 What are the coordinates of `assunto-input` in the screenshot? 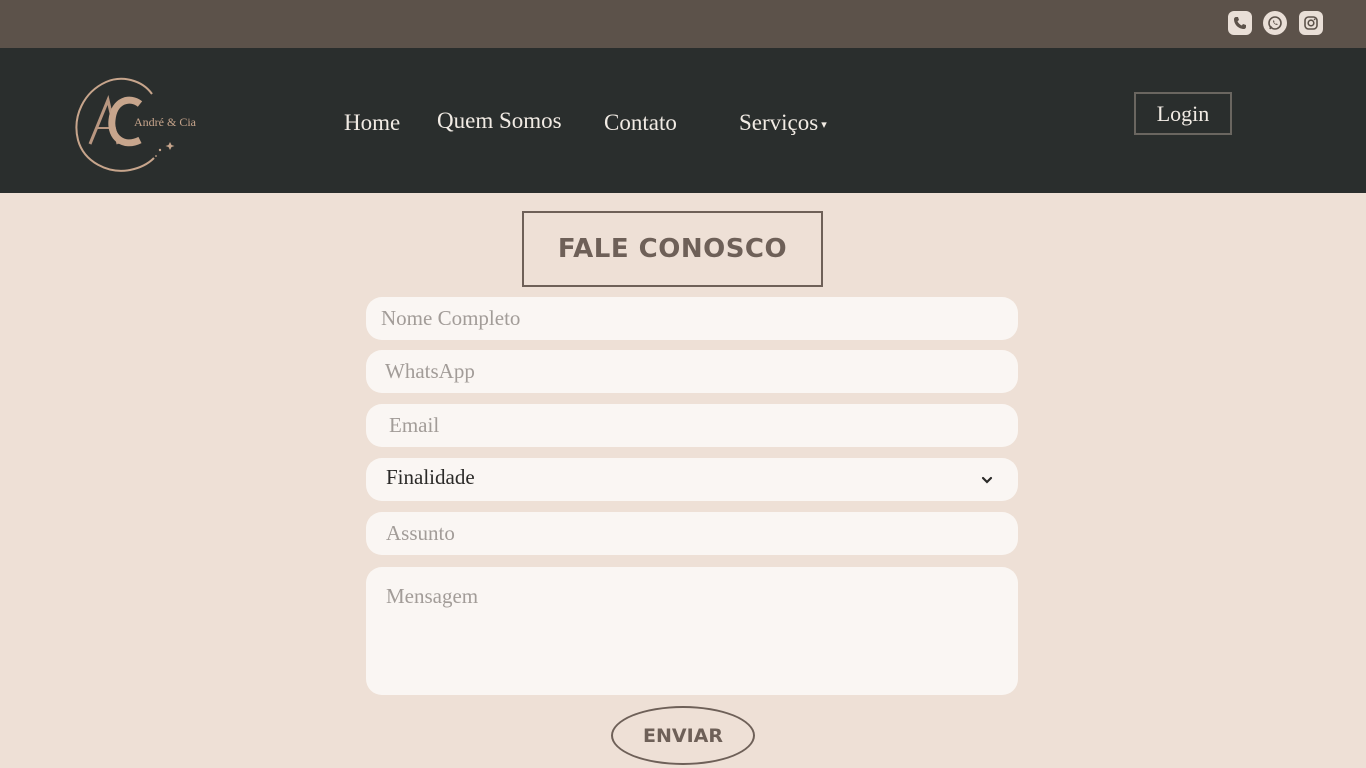 It's located at (692, 533).